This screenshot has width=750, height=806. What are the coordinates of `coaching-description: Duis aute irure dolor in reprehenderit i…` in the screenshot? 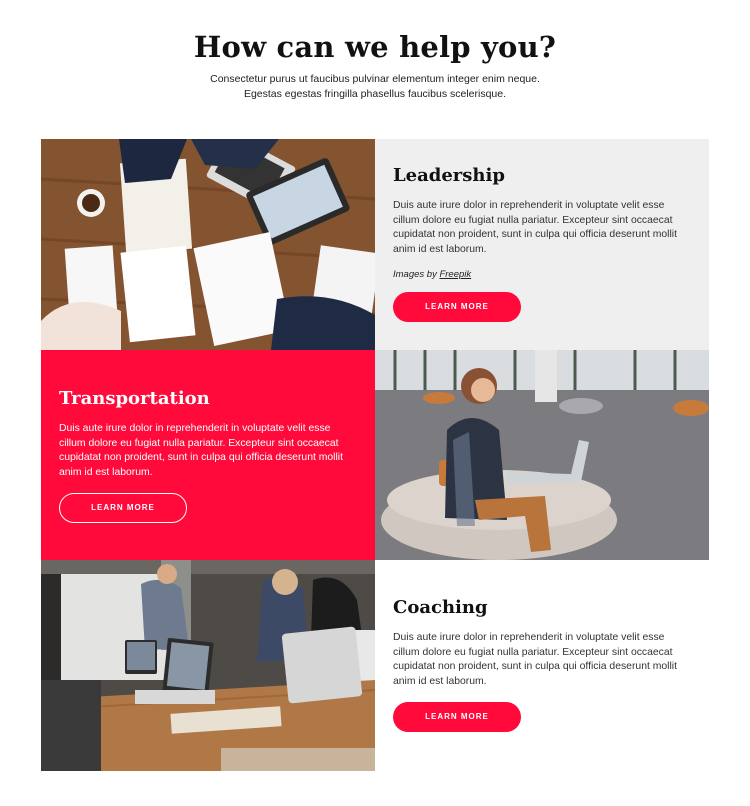 It's located at (535, 659).